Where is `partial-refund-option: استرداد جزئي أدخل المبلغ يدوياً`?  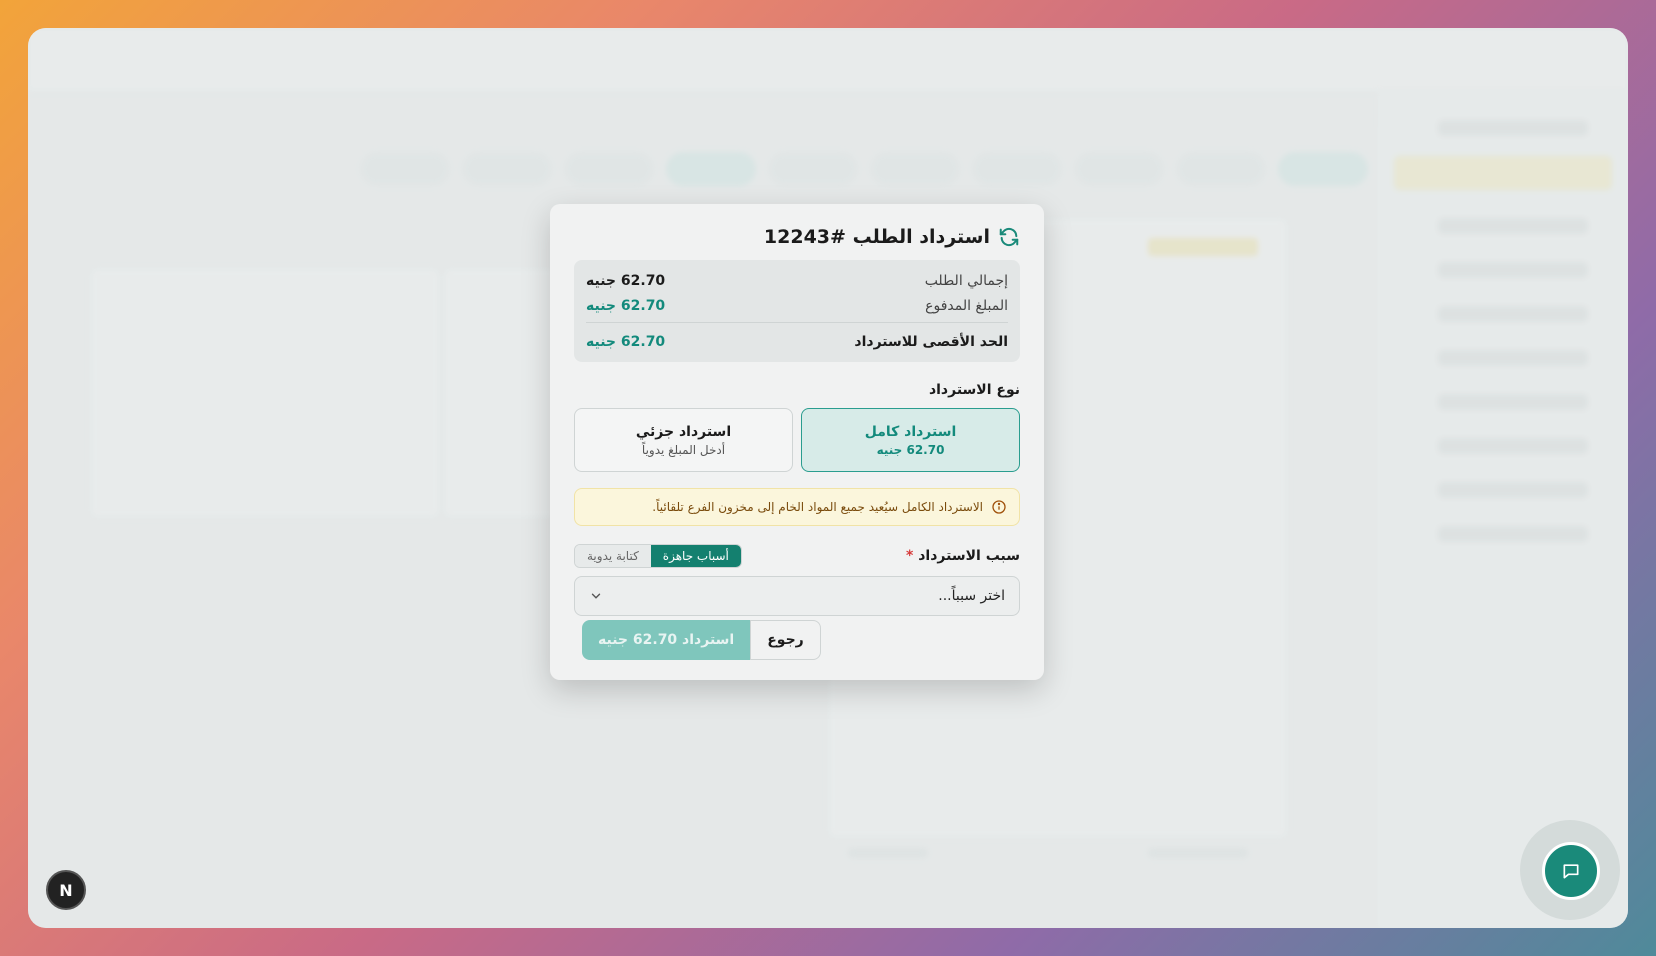
partial-refund-option: استرداد جزئي أدخل المبلغ يدوياً is located at coordinates (683, 440).